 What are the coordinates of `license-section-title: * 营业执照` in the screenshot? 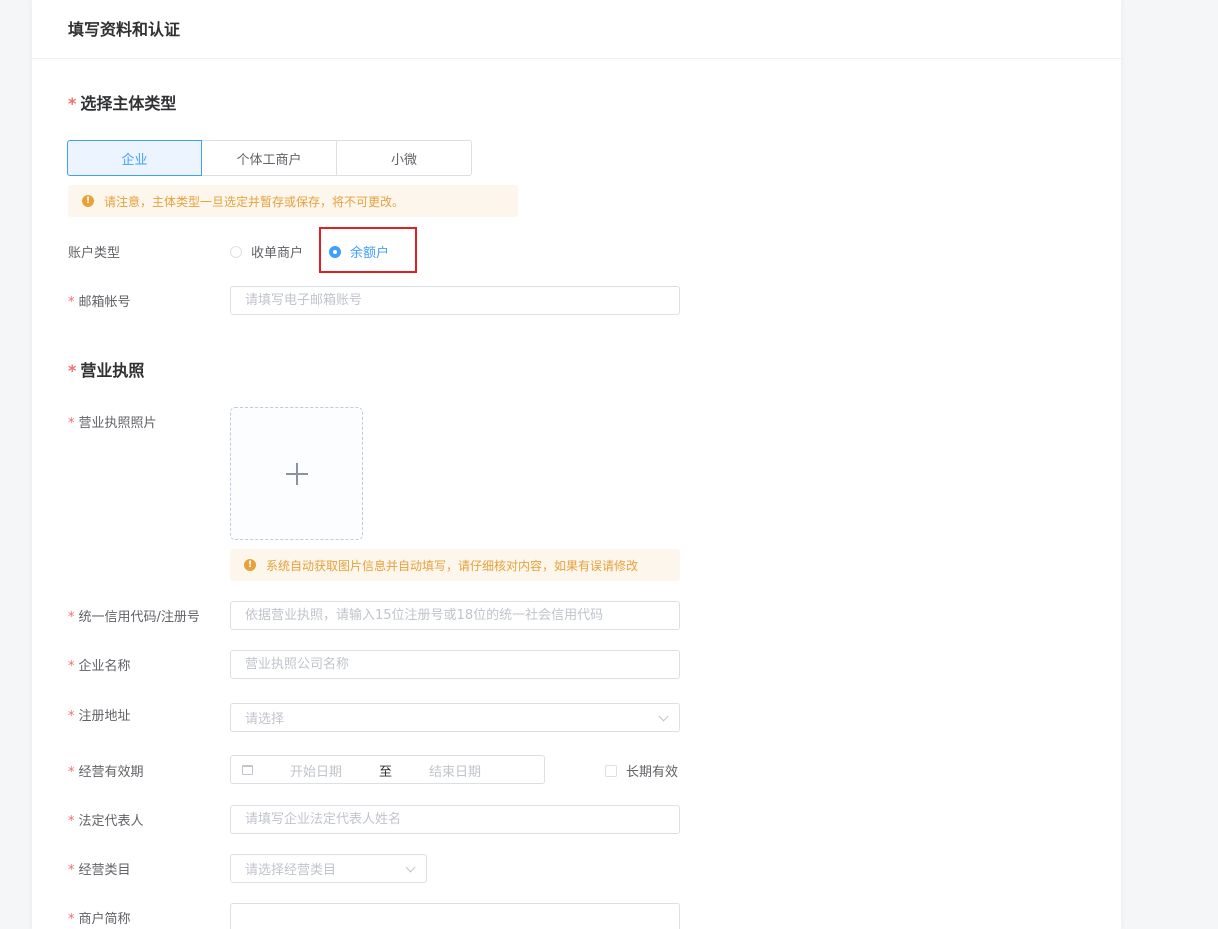 It's located at (106, 369).